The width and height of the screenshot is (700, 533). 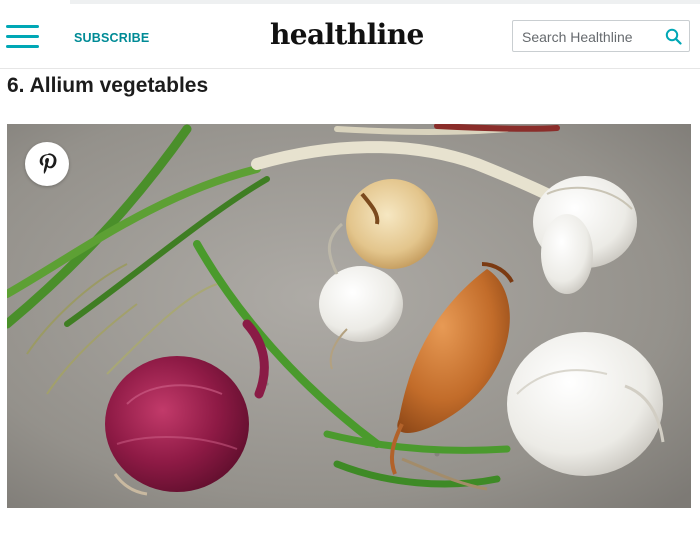 I want to click on search-input, so click(x=590, y=37).